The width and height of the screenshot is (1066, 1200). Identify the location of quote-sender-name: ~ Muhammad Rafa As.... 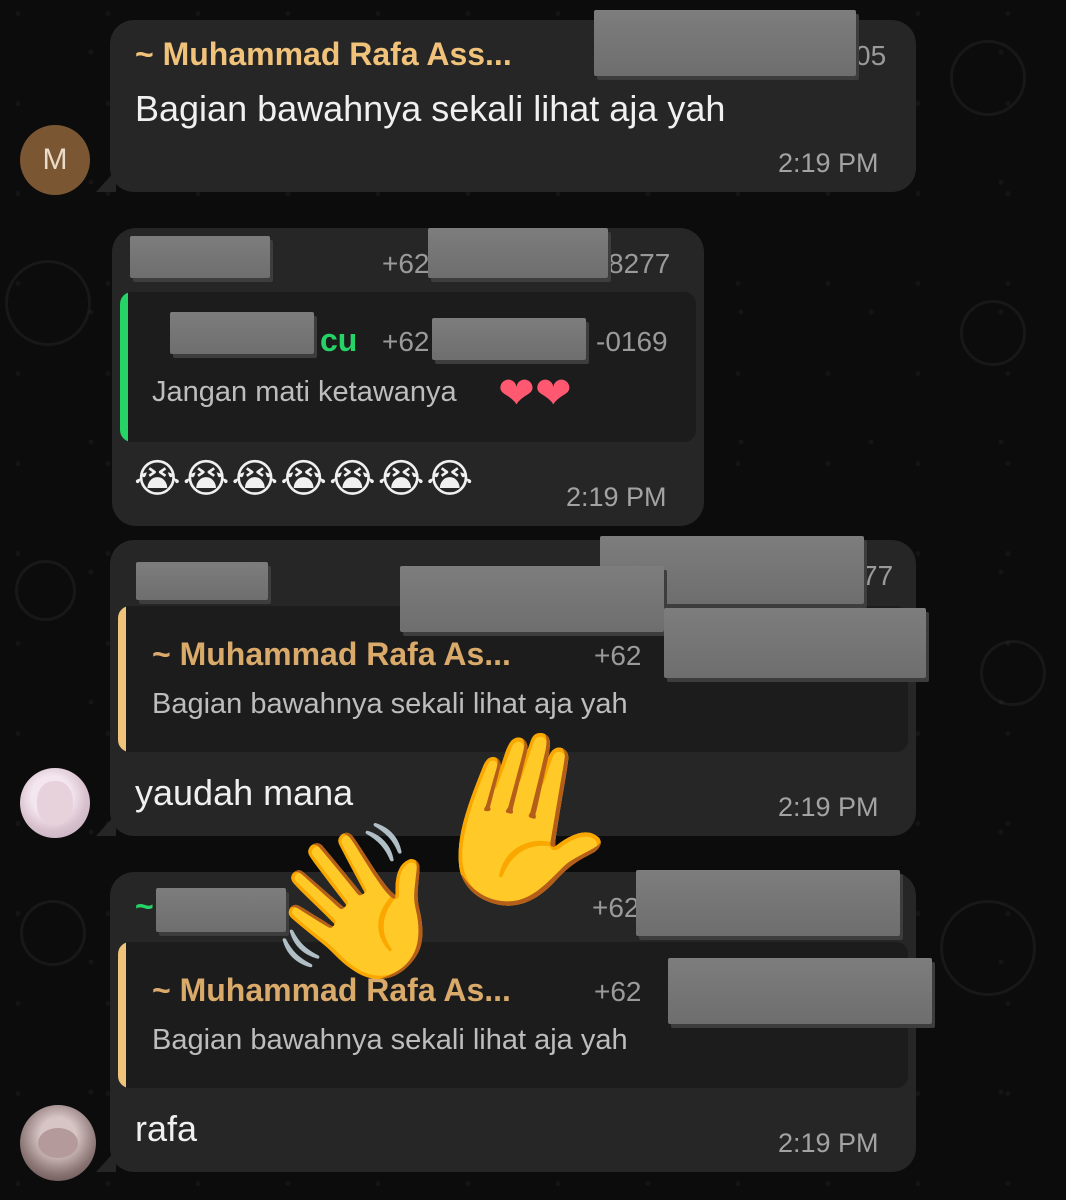
(331, 654).